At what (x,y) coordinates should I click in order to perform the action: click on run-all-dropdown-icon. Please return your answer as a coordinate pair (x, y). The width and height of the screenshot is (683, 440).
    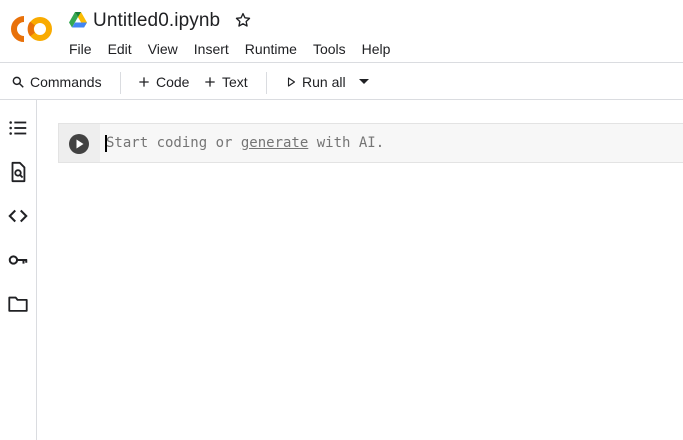
    Looking at the image, I should click on (364, 82).